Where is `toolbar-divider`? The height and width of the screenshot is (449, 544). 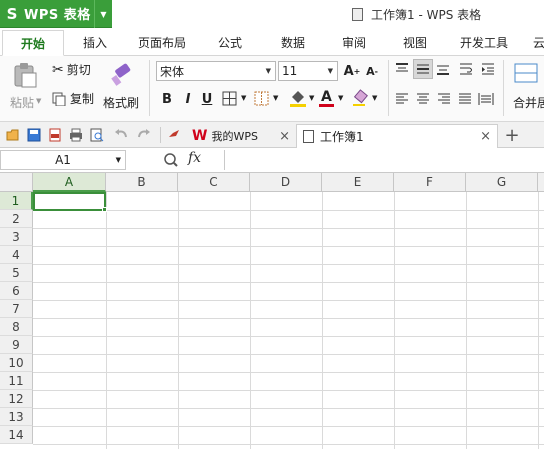 toolbar-divider is located at coordinates (160, 135).